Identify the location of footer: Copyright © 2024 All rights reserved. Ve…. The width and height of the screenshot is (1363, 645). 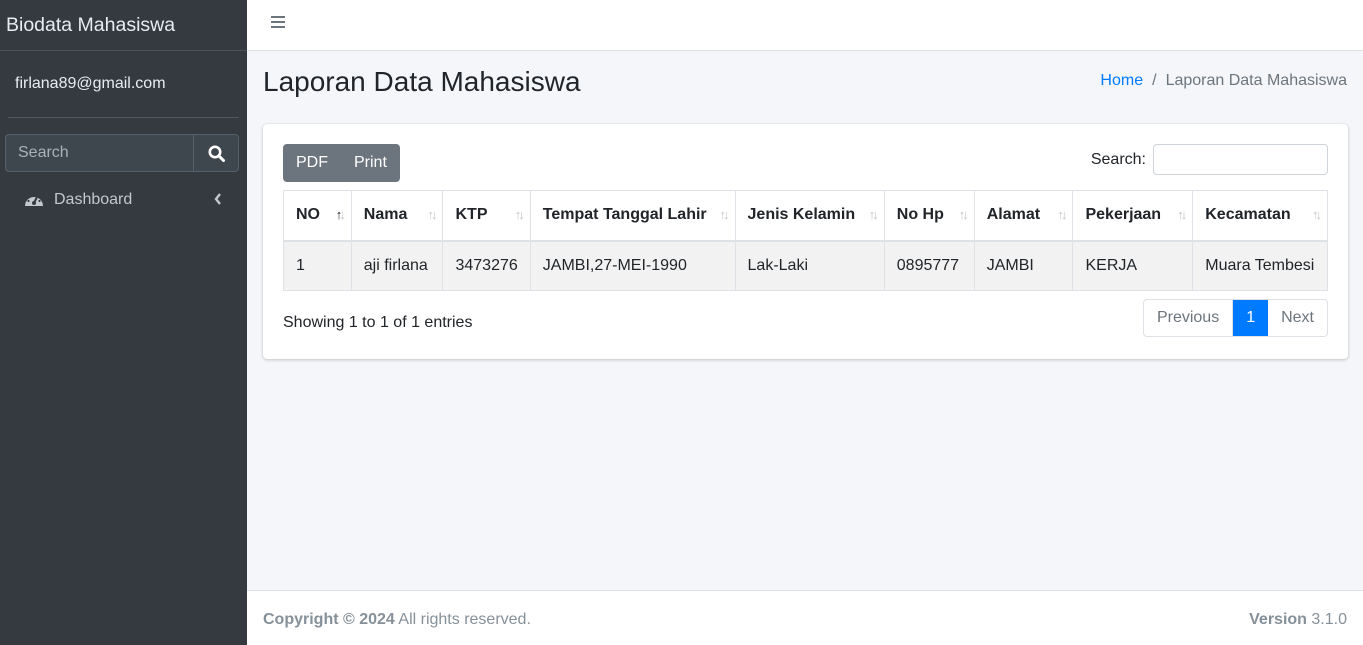
(805, 617).